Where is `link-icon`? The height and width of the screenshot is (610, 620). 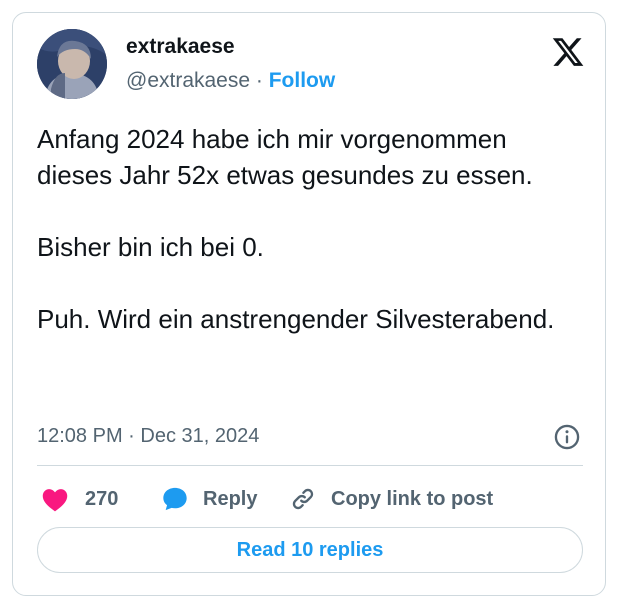 link-icon is located at coordinates (303, 499).